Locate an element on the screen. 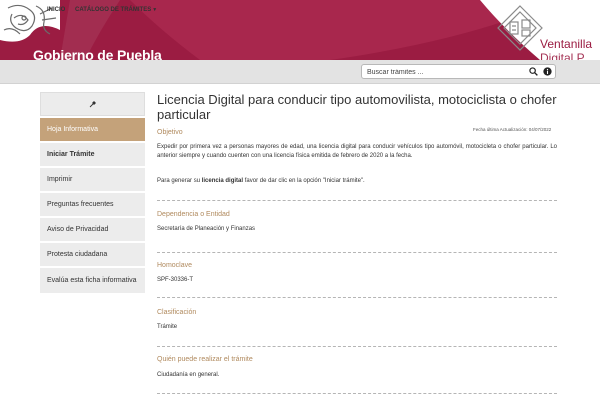 Image resolution: width=600 pixels, height=400 pixels. sidebar-item-imprimir: Imprimir is located at coordinates (92, 179).